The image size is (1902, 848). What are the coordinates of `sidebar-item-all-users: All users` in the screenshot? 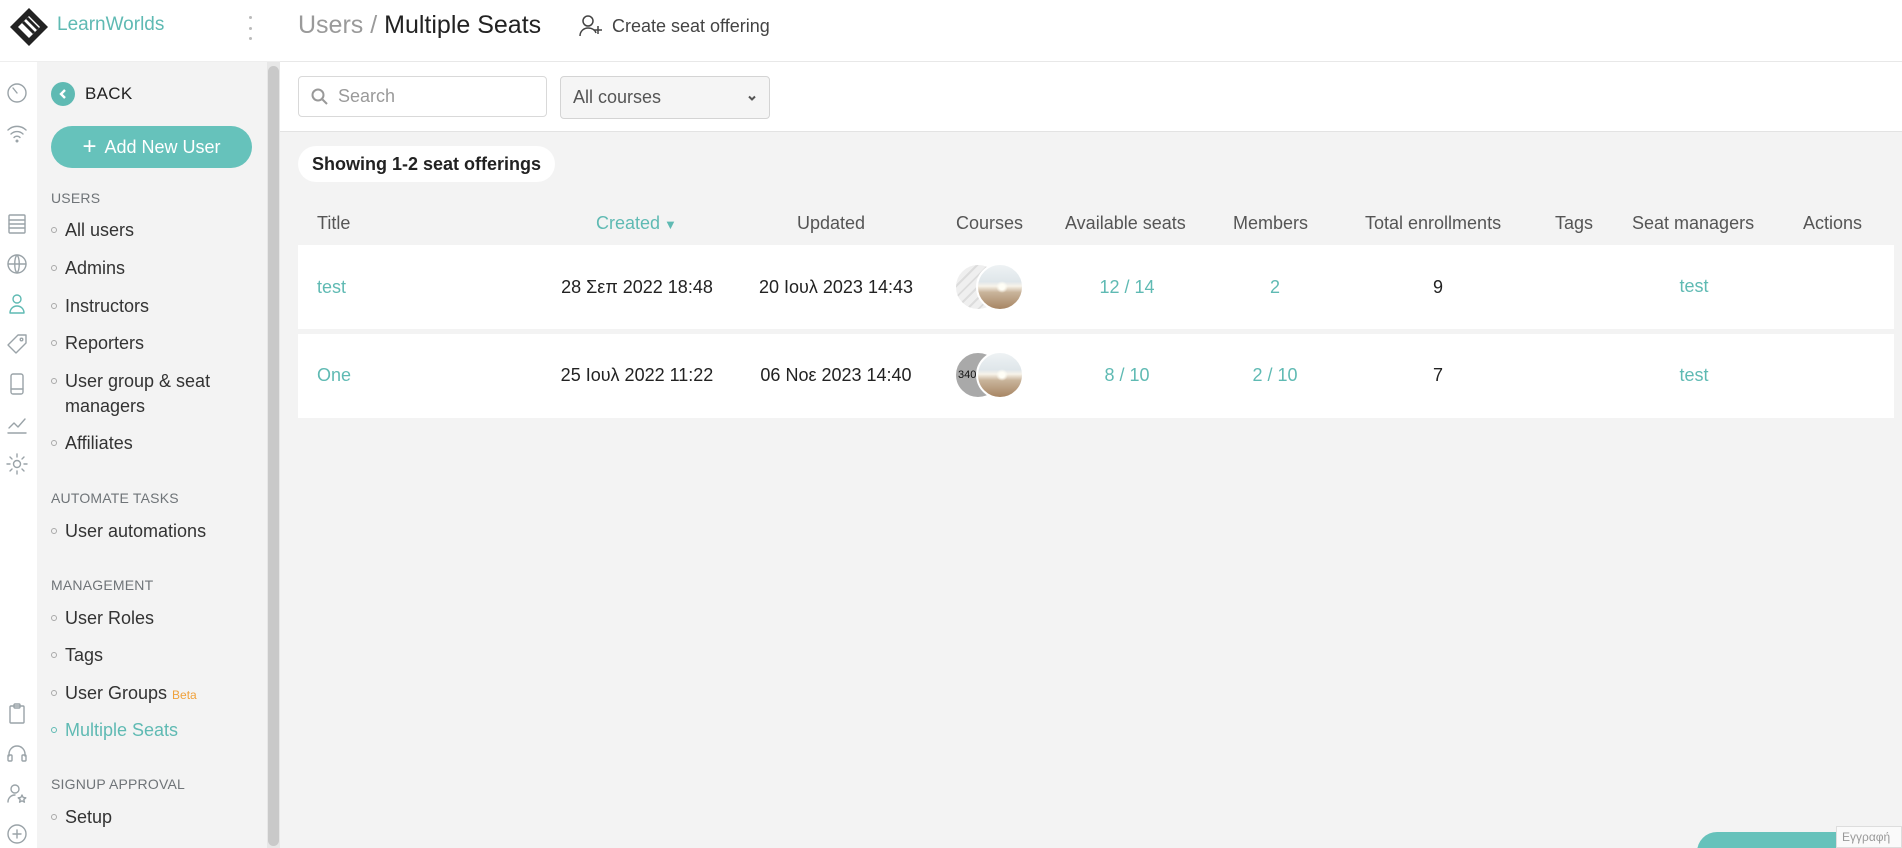 It's located at (92, 230).